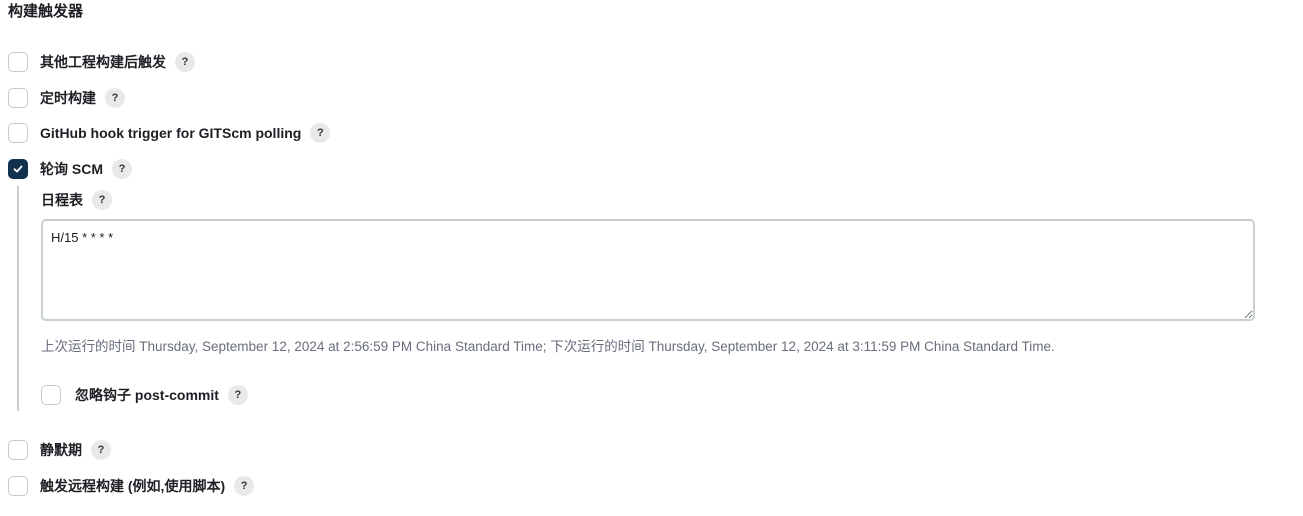  I want to click on trigger-remote-build: 触发远程构建 (例如,使用脚本) ?, so click(131, 486).